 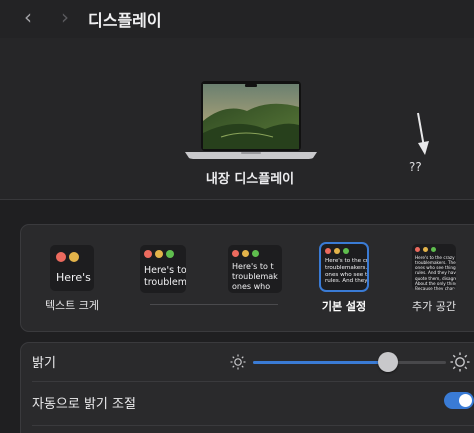 I want to click on option-label-selected: 기본 설정, so click(x=344, y=306).